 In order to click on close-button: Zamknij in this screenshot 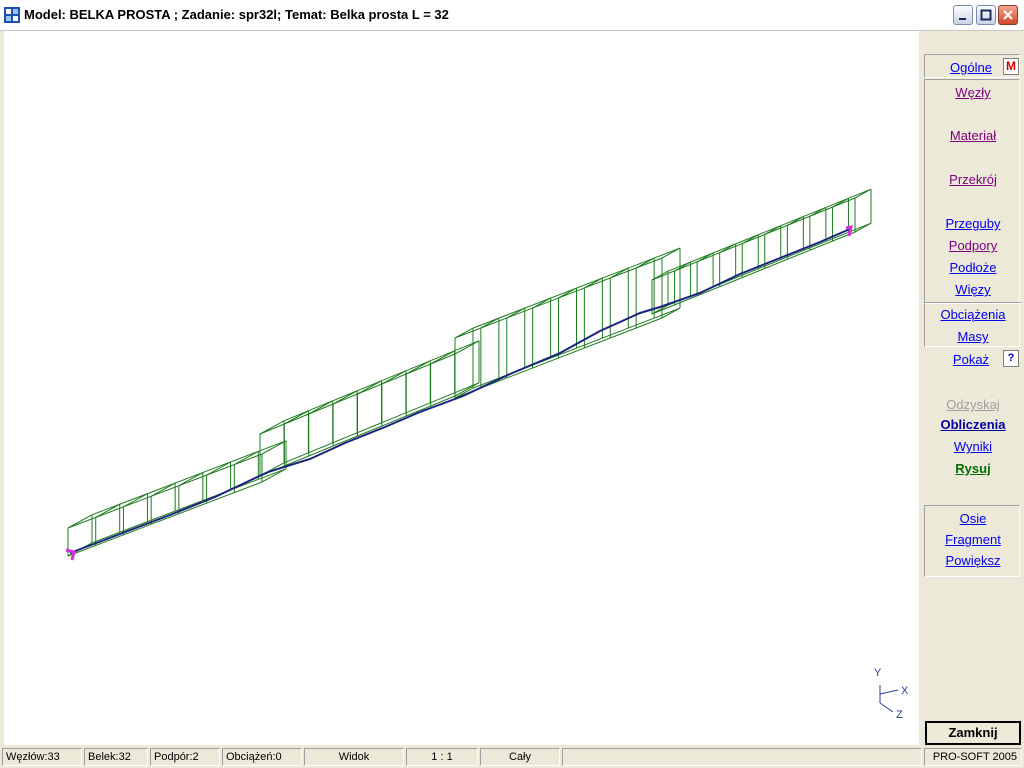, I will do `click(973, 733)`.